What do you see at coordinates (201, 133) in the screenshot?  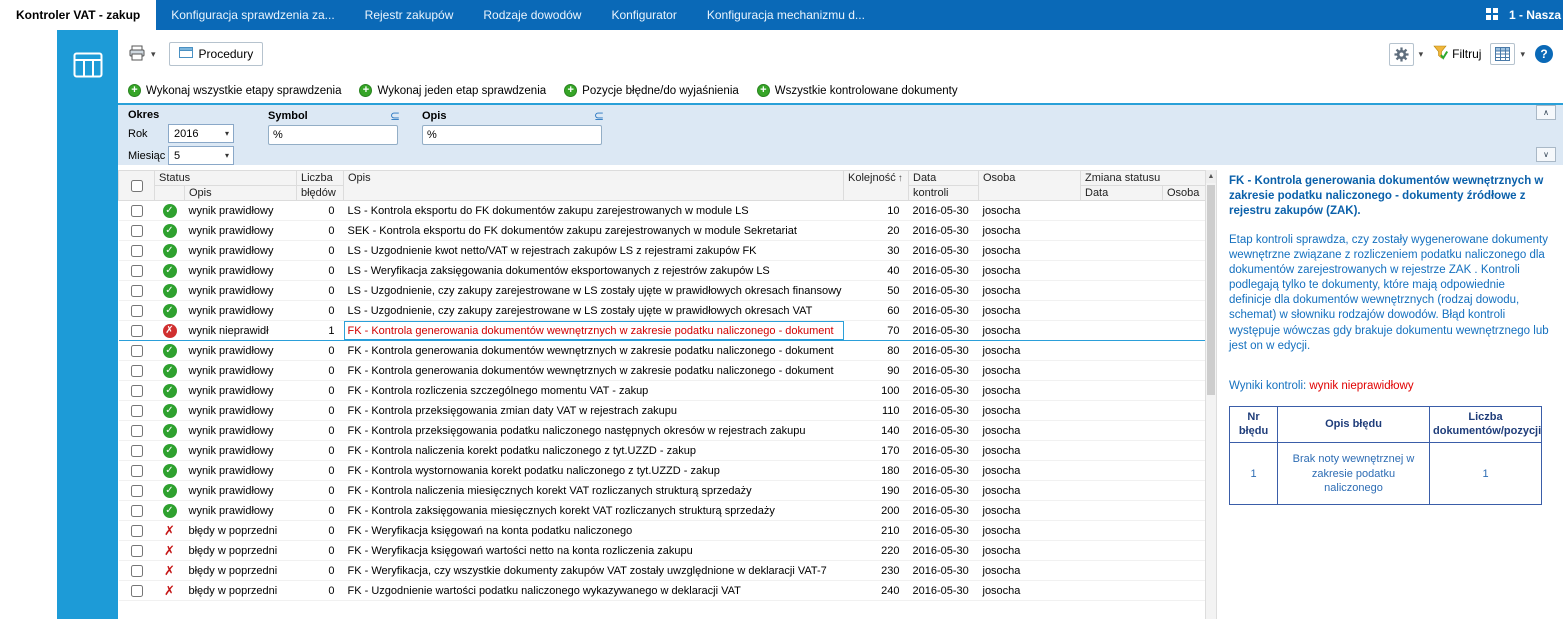 I see `rok-select: 2016 ▾` at bounding box center [201, 133].